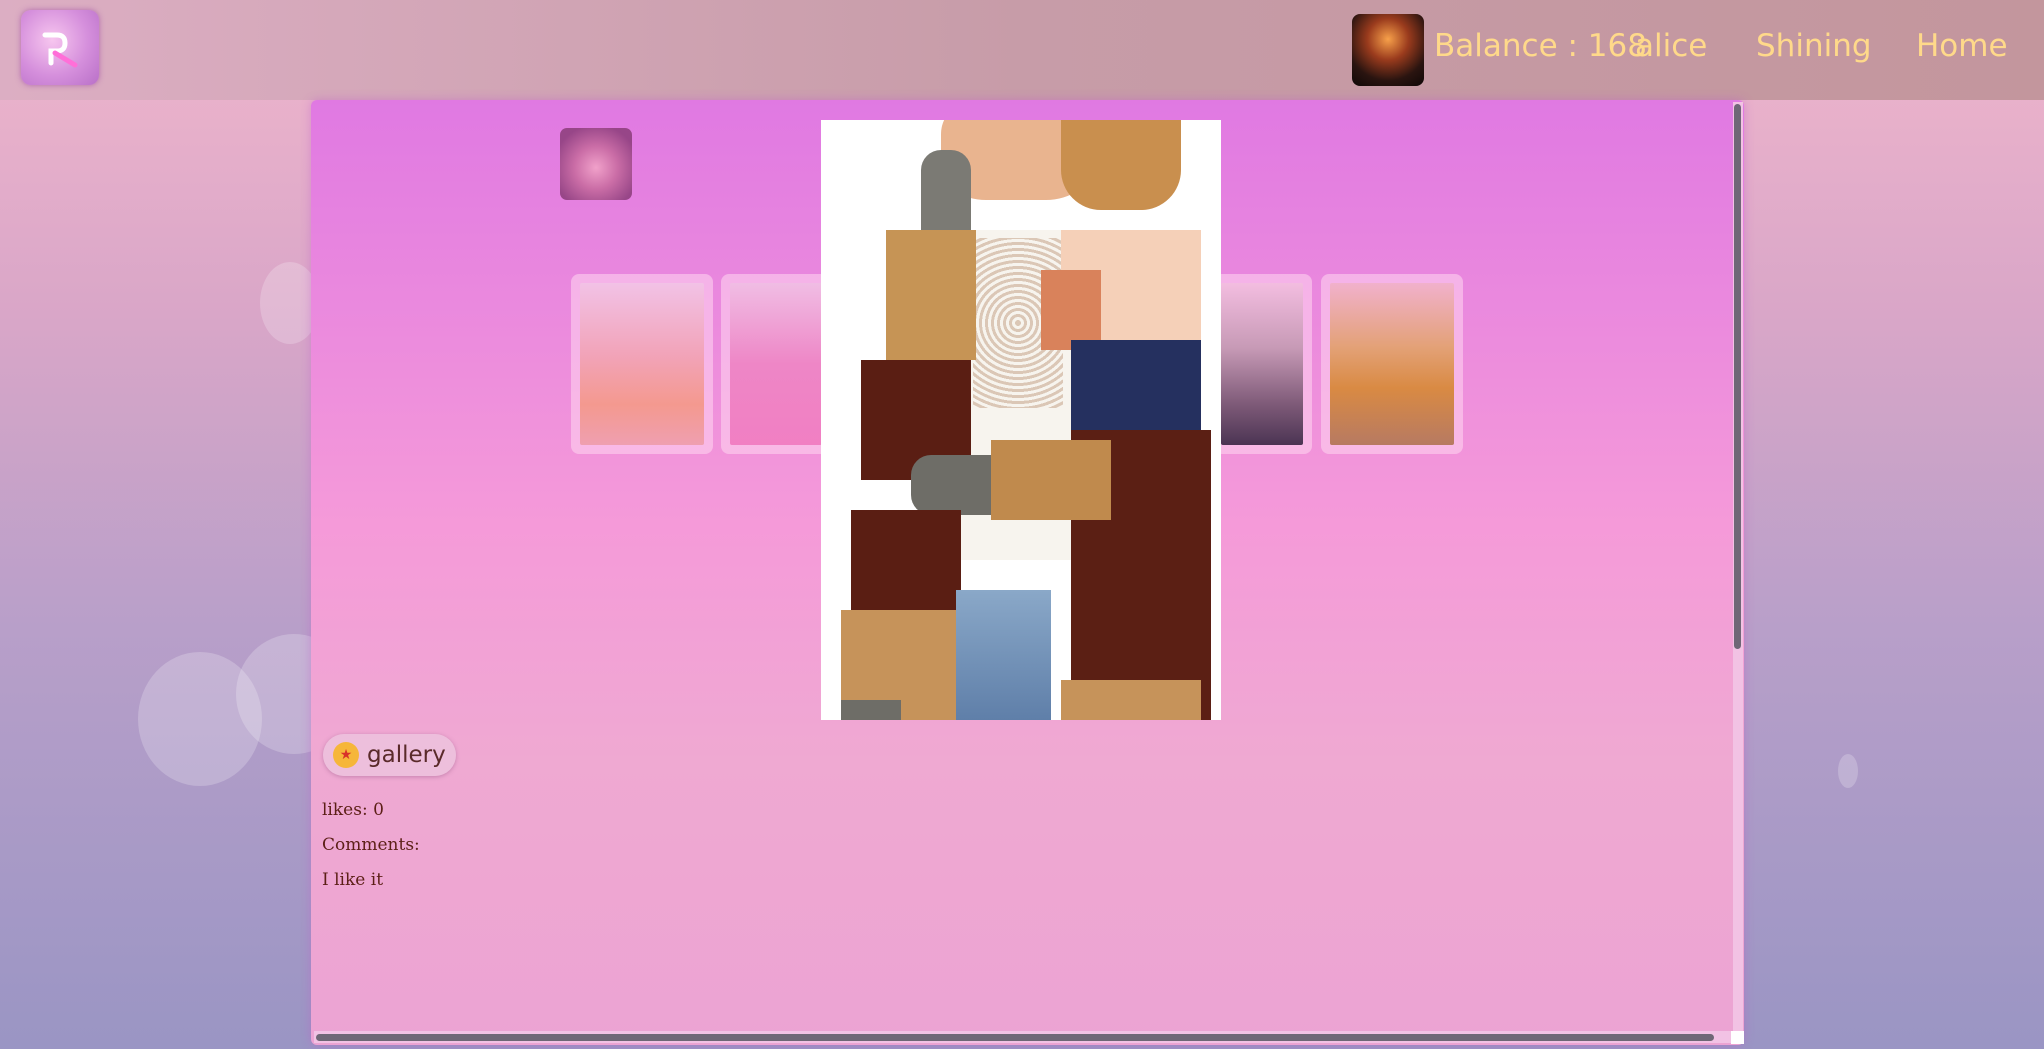 The width and height of the screenshot is (2044, 1049). What do you see at coordinates (1848, 771) in the screenshot?
I see `background-bubble` at bounding box center [1848, 771].